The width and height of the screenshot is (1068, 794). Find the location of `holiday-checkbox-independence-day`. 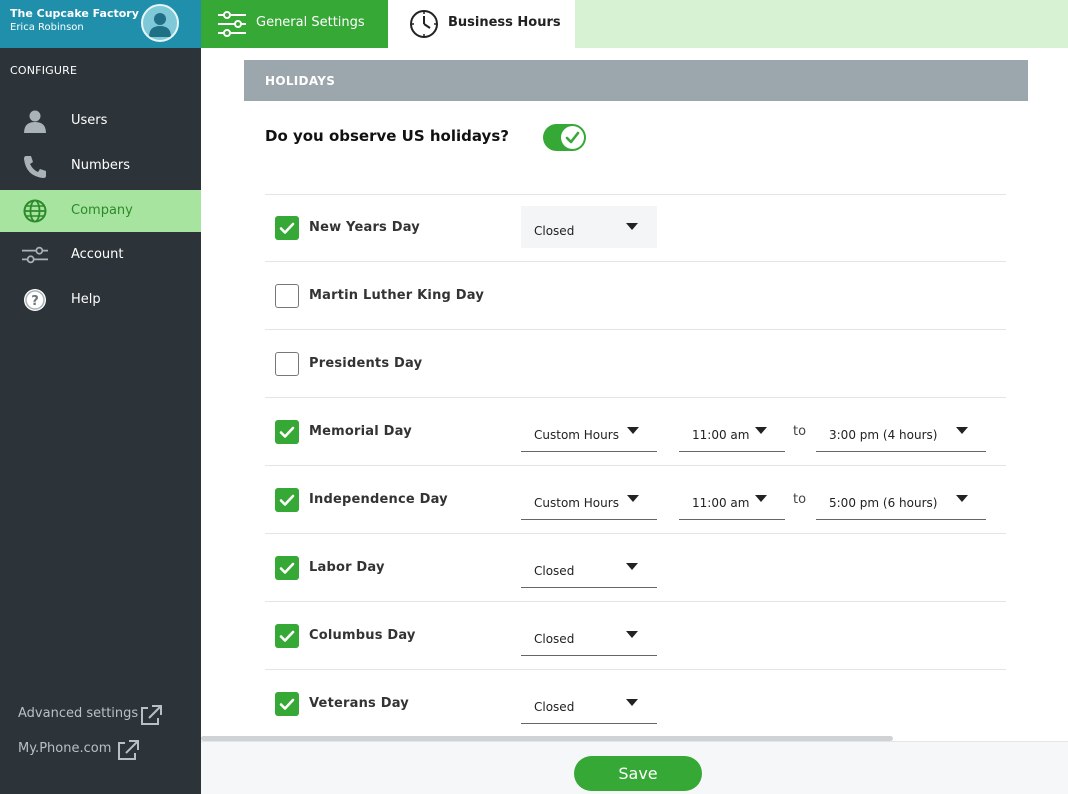

holiday-checkbox-independence-day is located at coordinates (287, 500).